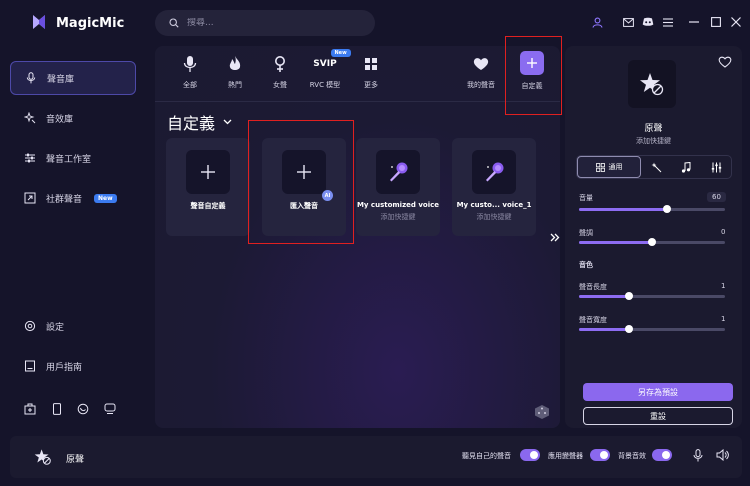 This screenshot has width=750, height=486. I want to click on sidebar-item-sound-effects: 音效庫, so click(73, 118).